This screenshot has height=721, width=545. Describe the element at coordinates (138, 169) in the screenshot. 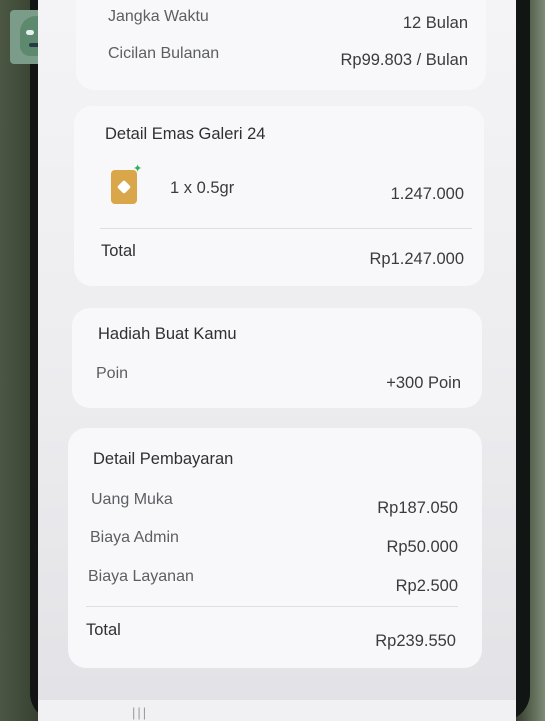

I see `sparkle-icon: ✦` at that location.